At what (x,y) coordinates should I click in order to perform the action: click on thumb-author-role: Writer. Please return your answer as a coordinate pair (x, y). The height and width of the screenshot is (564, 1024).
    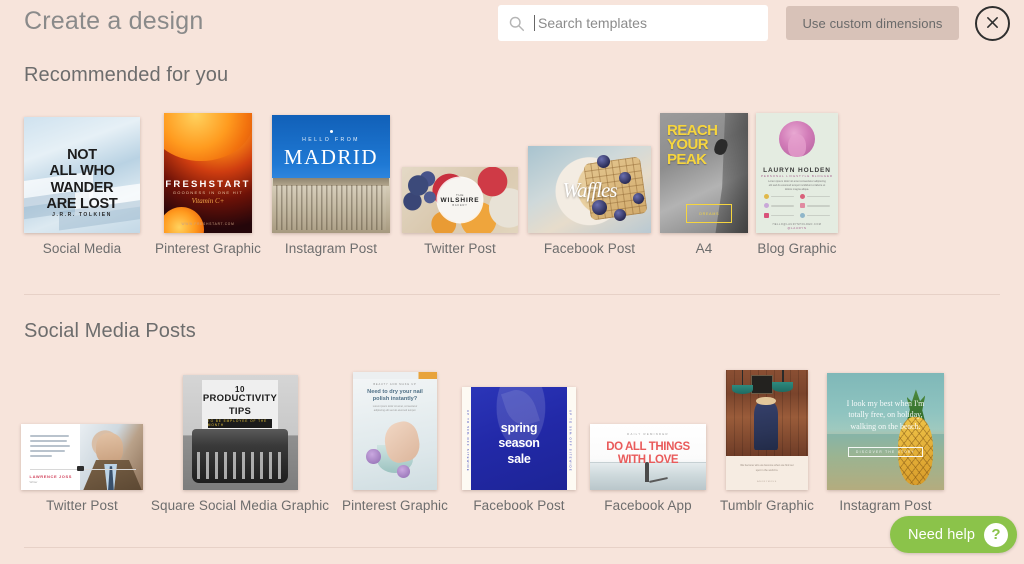
    Looking at the image, I should click on (33, 482).